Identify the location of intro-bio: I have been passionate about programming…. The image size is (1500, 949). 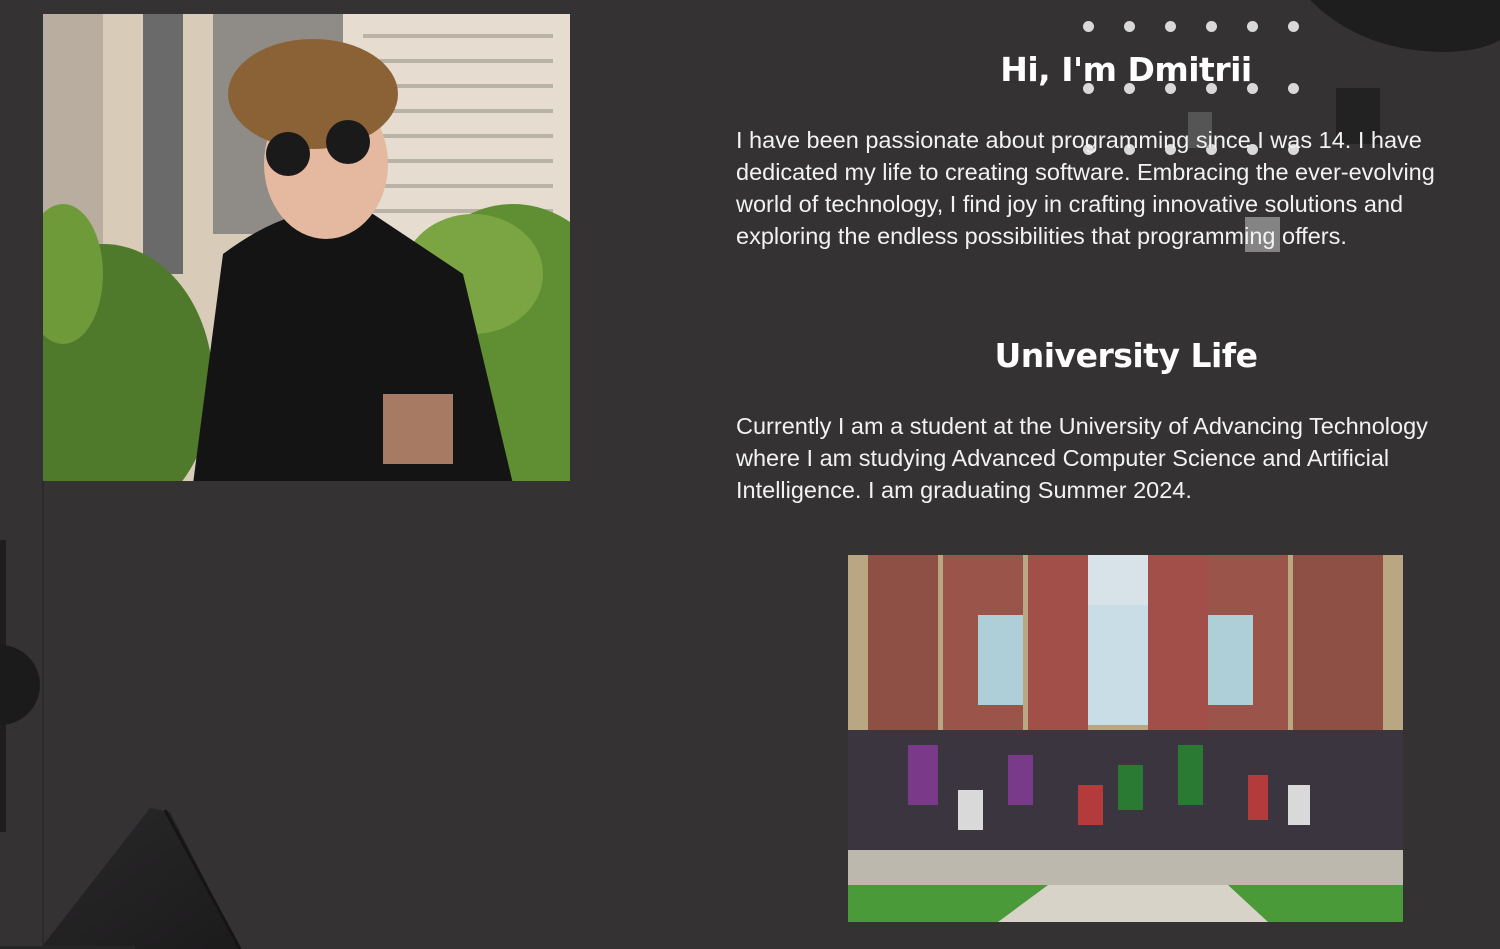
(1085, 188).